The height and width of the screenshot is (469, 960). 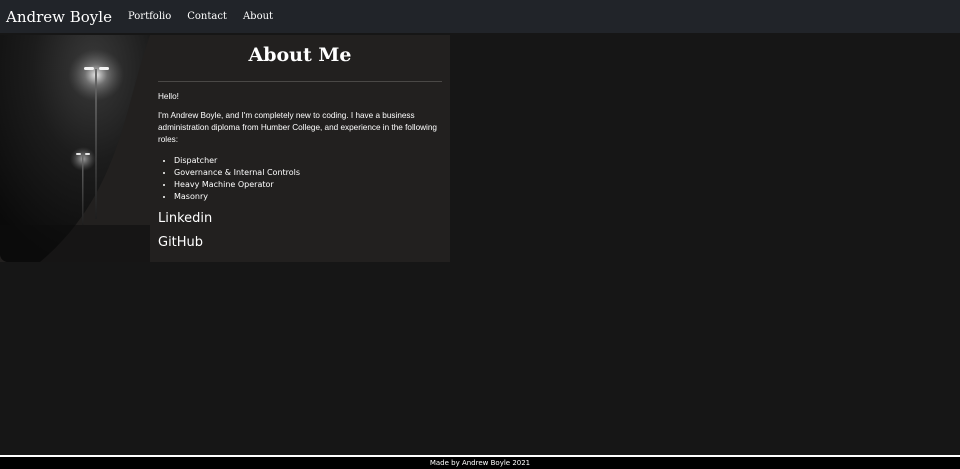 I want to click on streetlight-image, so click(x=75, y=148).